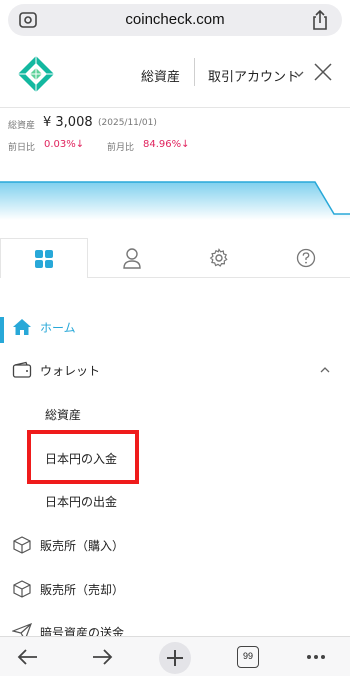  Describe the element at coordinates (102, 657) in the screenshot. I see `forward-icon` at that location.